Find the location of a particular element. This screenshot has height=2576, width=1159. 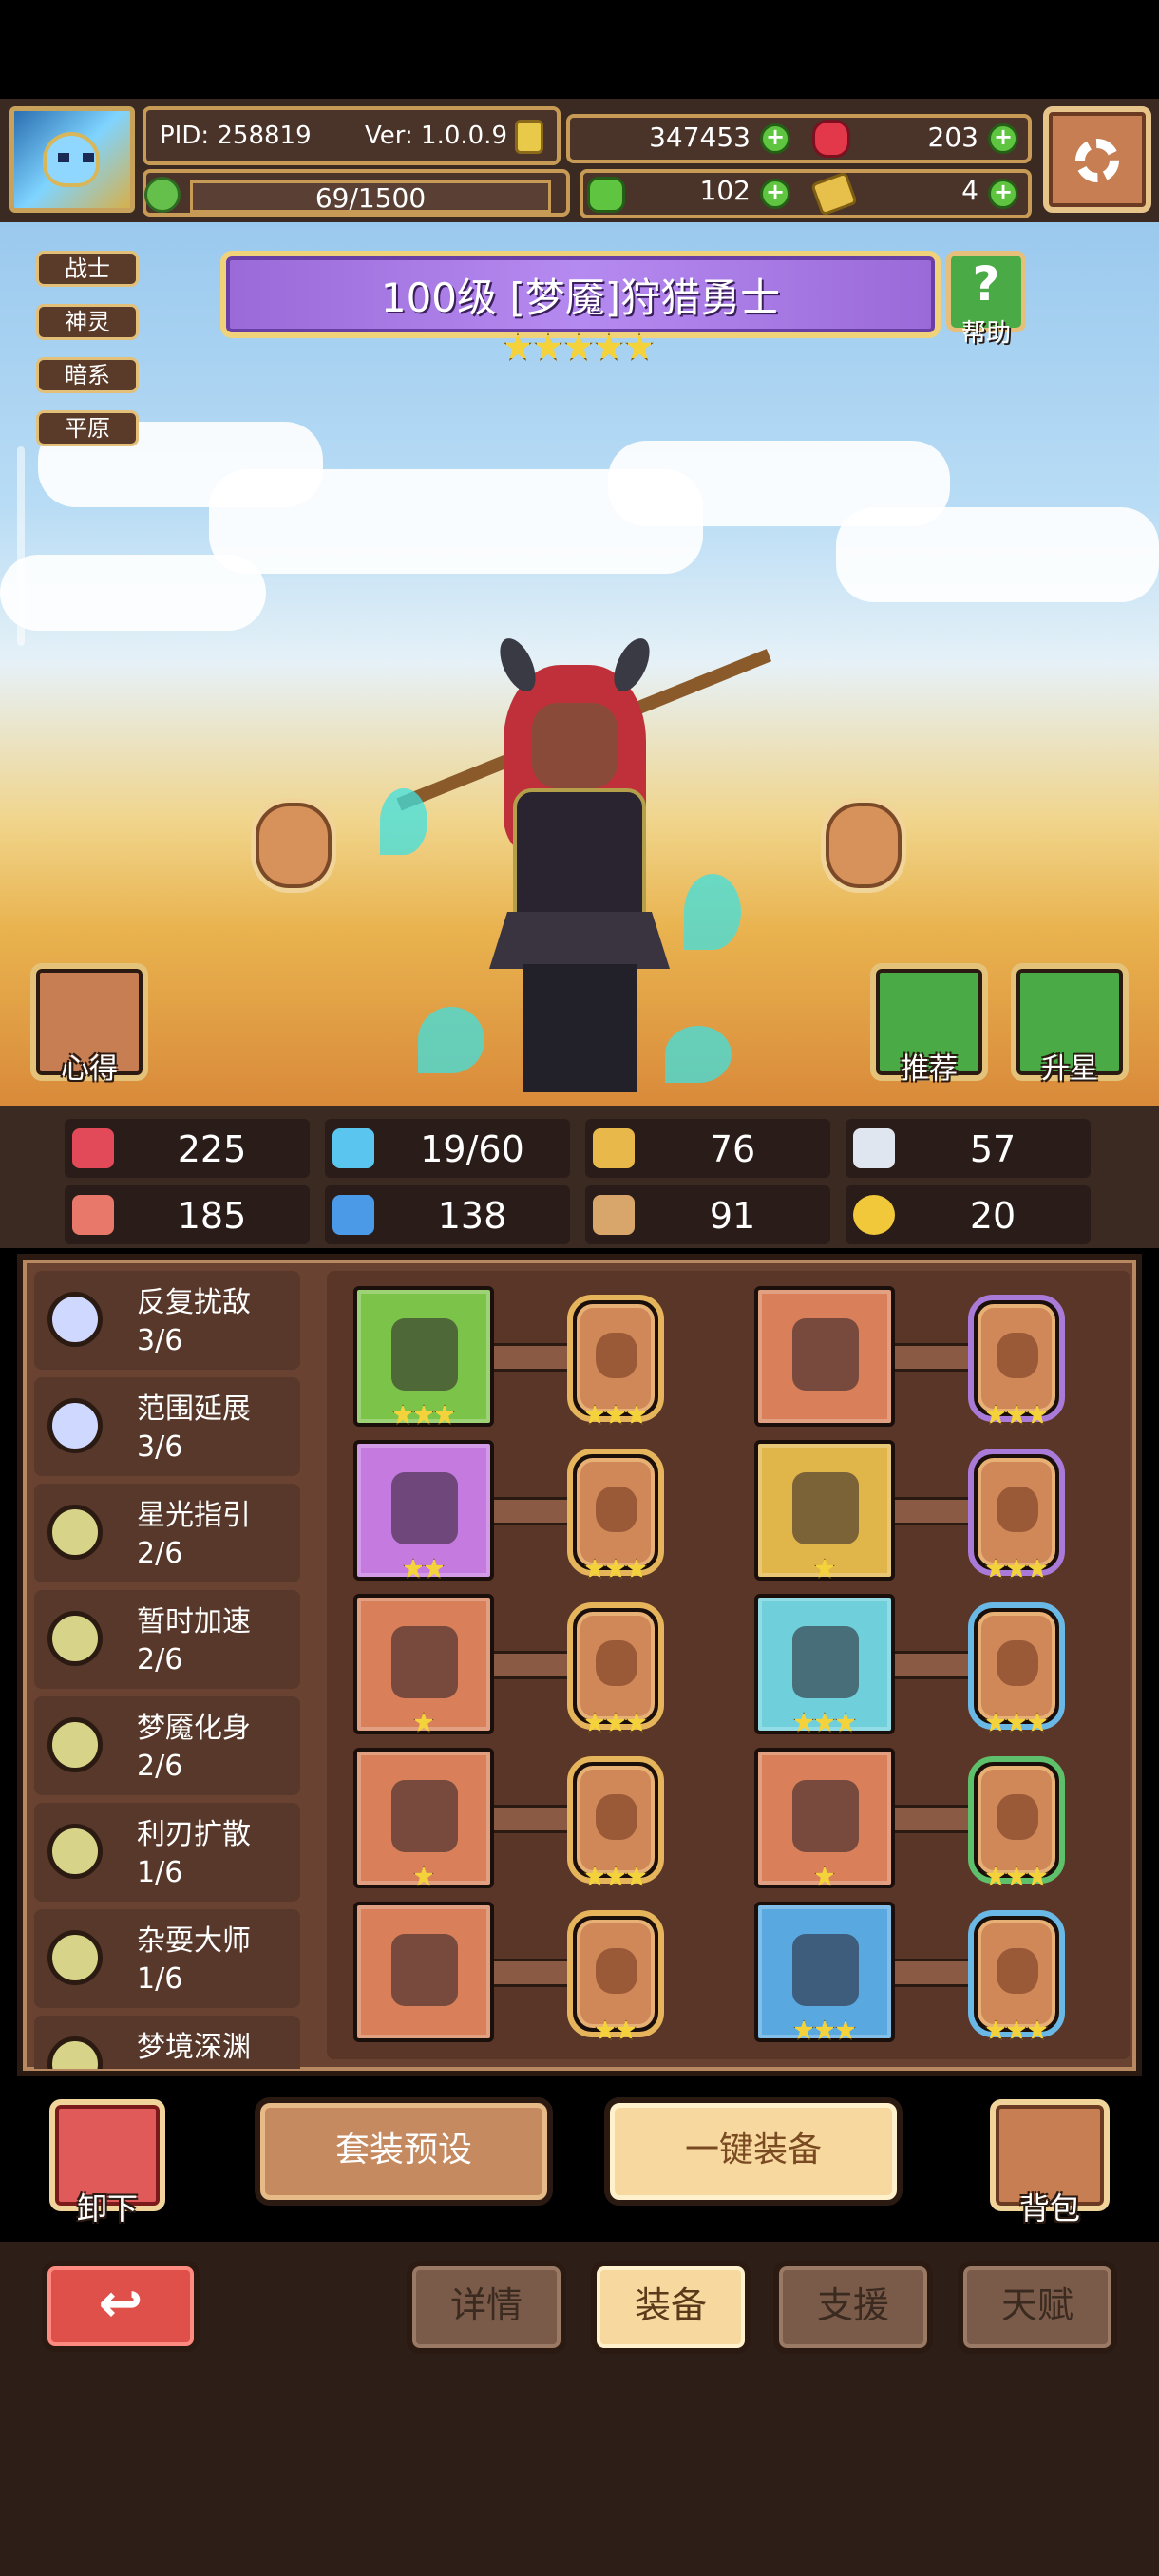

add-gold-button: + is located at coordinates (775, 138).